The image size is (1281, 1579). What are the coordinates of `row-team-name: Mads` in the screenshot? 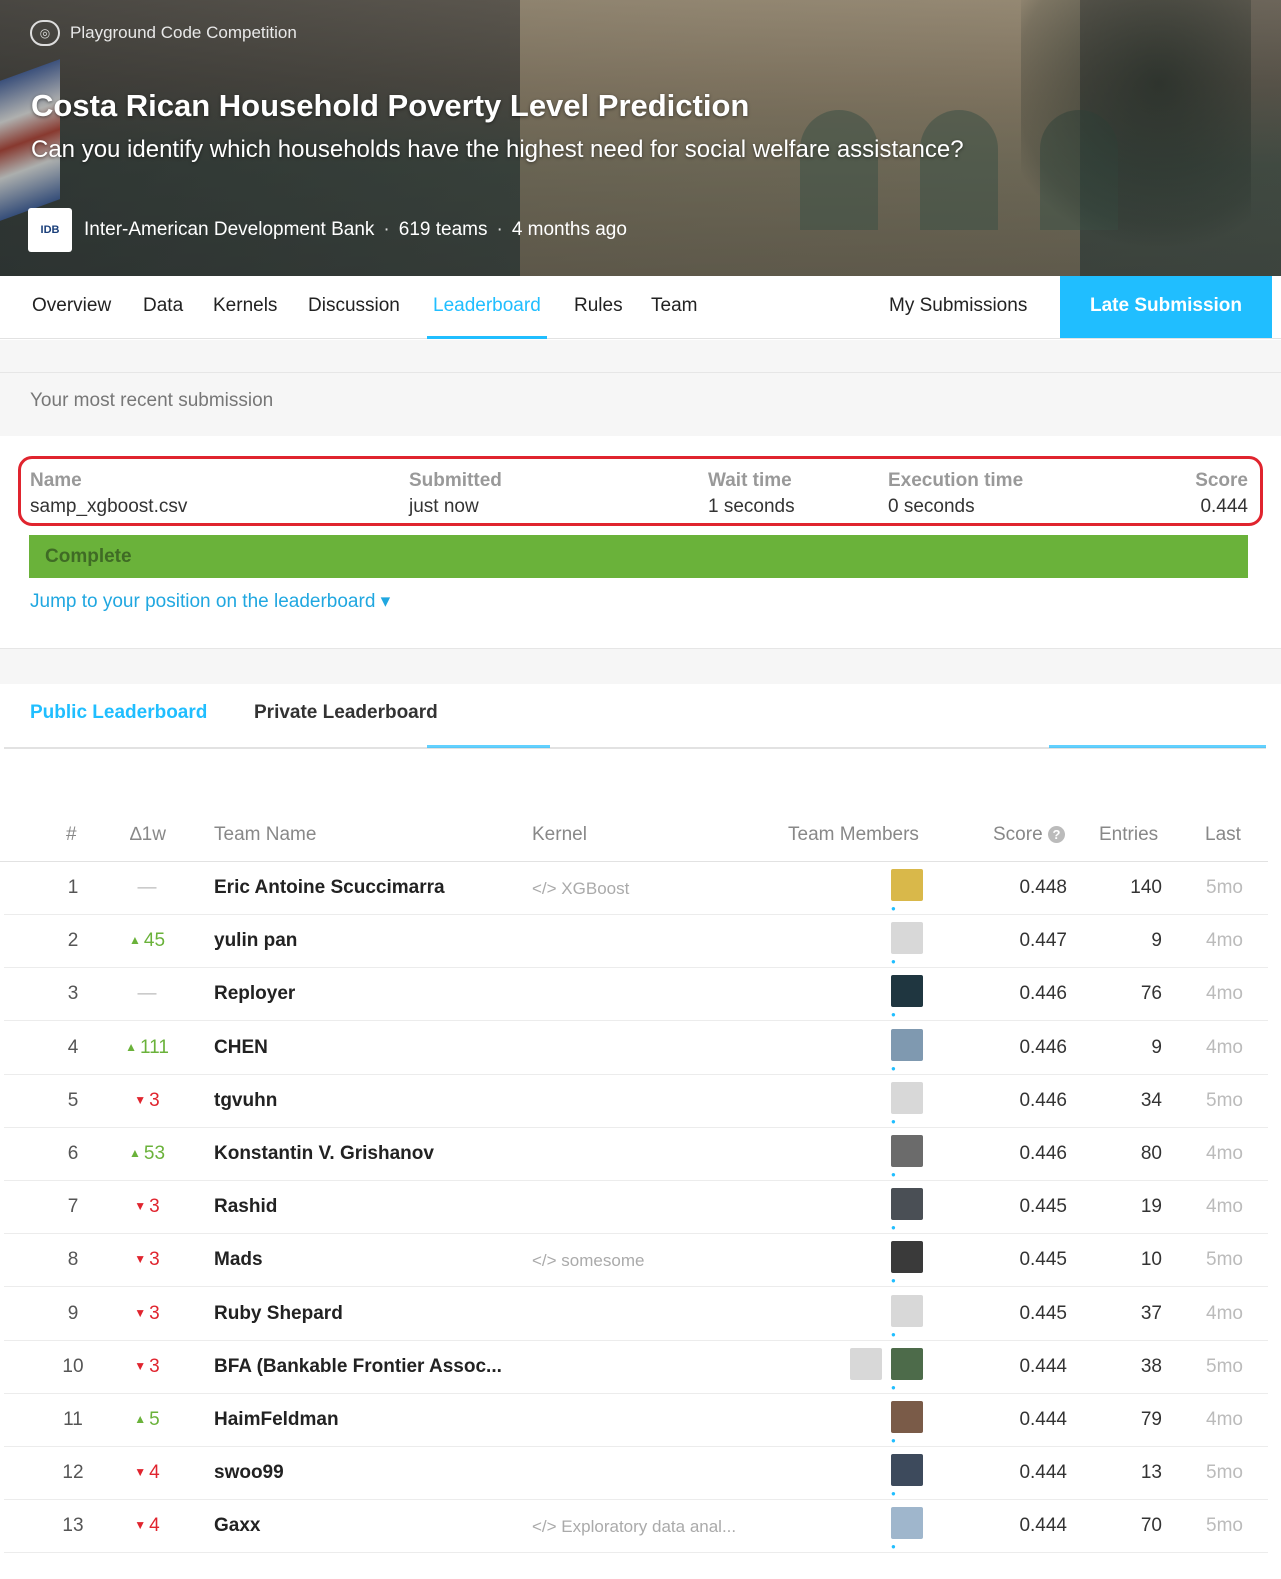 It's located at (238, 1260).